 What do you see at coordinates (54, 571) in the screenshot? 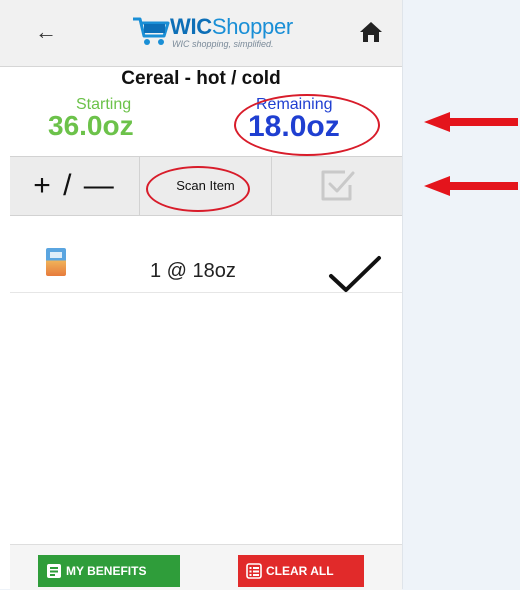
I see `document-icon` at bounding box center [54, 571].